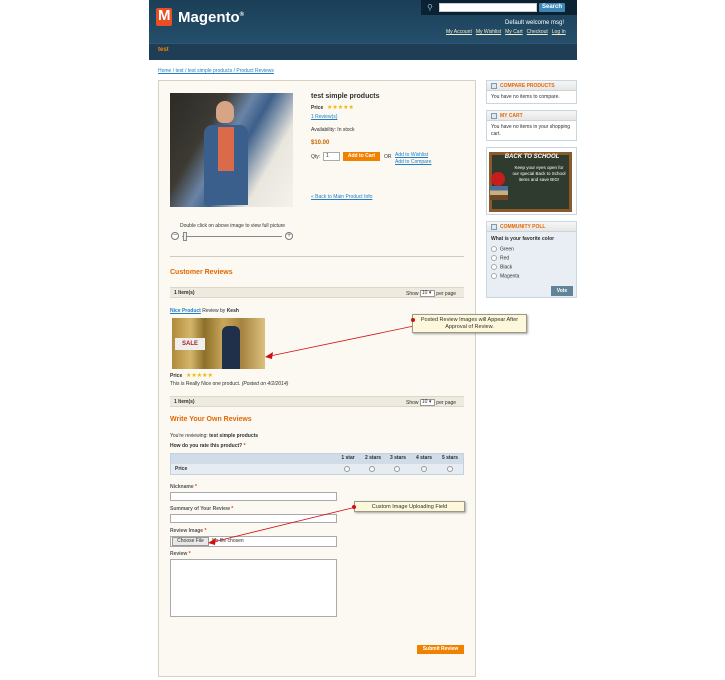  What do you see at coordinates (527, 86) in the screenshot?
I see `compare-title: COMPARE PRODUCTS` at bounding box center [527, 86].